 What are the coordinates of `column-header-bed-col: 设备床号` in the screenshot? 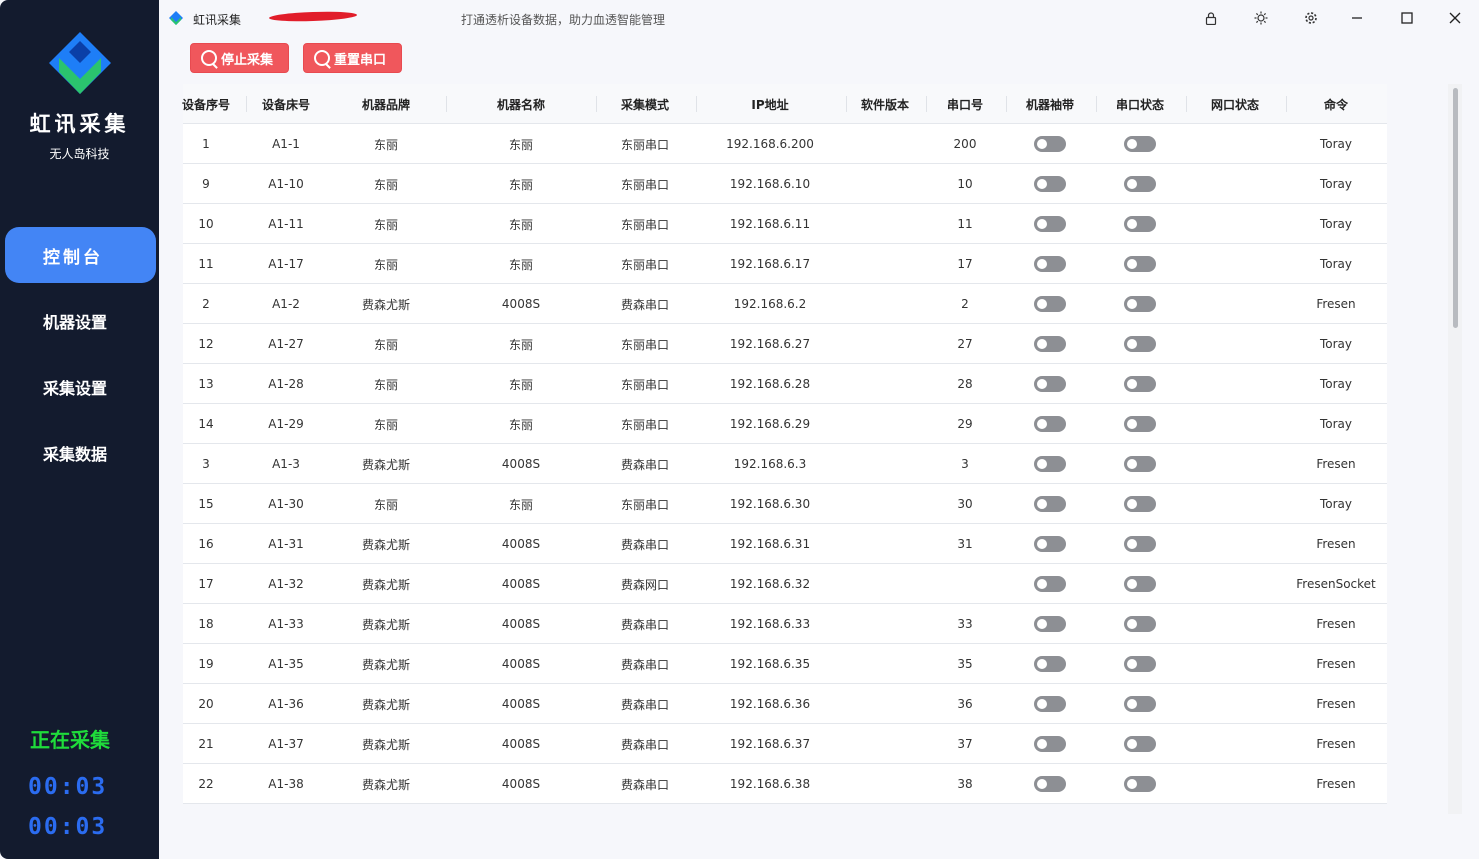 It's located at (286, 104).